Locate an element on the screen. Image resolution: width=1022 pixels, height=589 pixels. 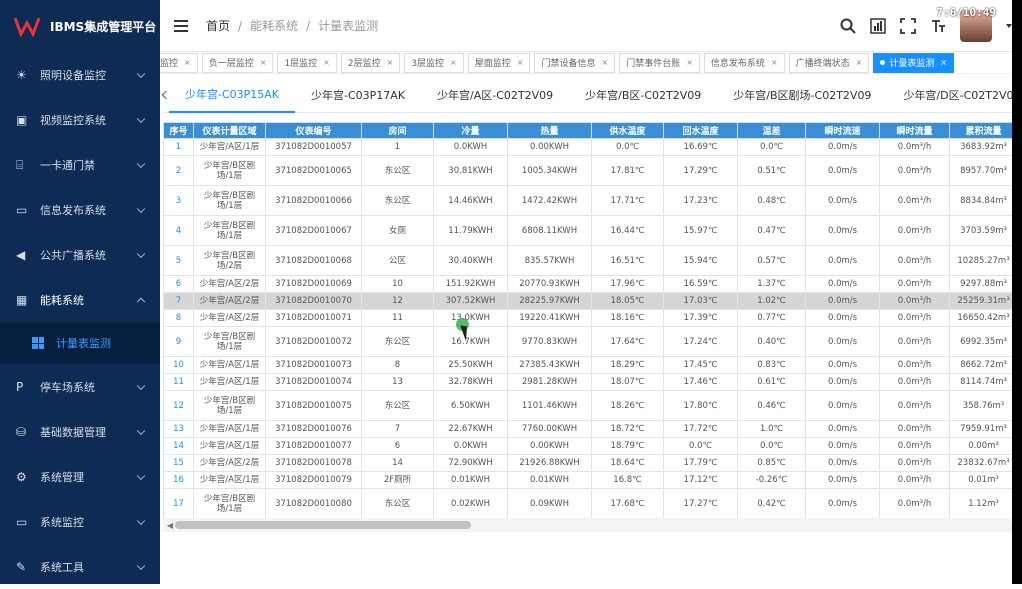
tag-item: 监控 × is located at coordinates (179, 62).